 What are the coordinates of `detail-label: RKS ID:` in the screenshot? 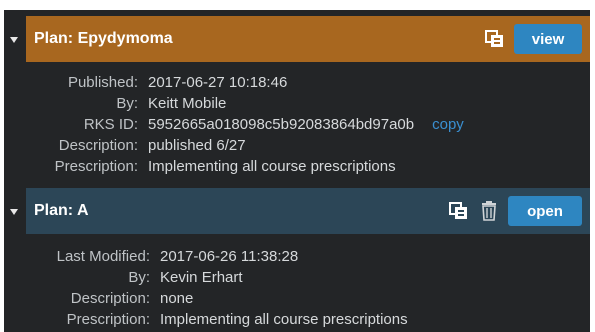 It's located at (110, 124).